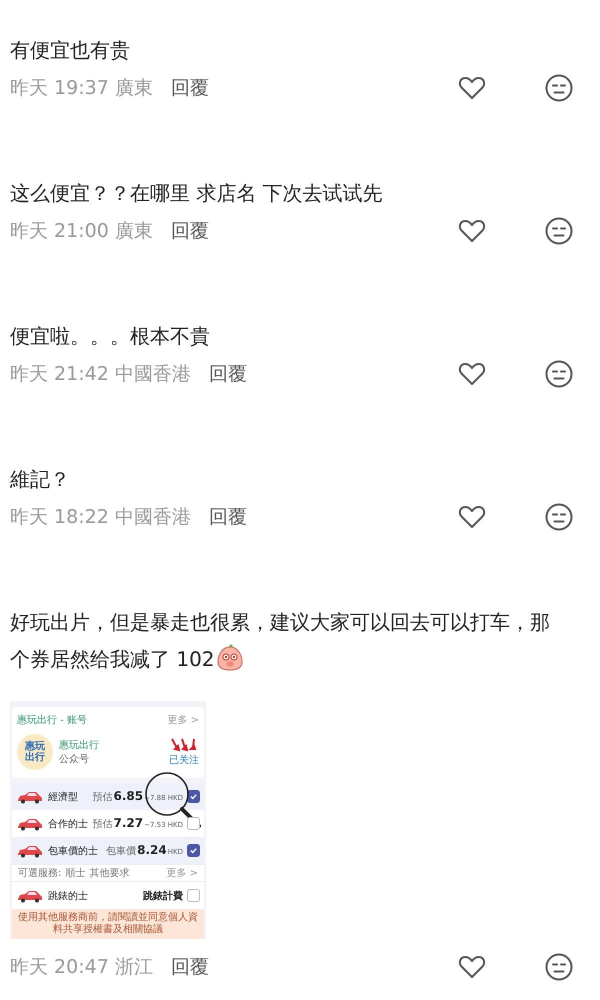 The width and height of the screenshot is (600, 1000). What do you see at coordinates (79, 745) in the screenshot?
I see `account-name: 惠玩出行` at bounding box center [79, 745].